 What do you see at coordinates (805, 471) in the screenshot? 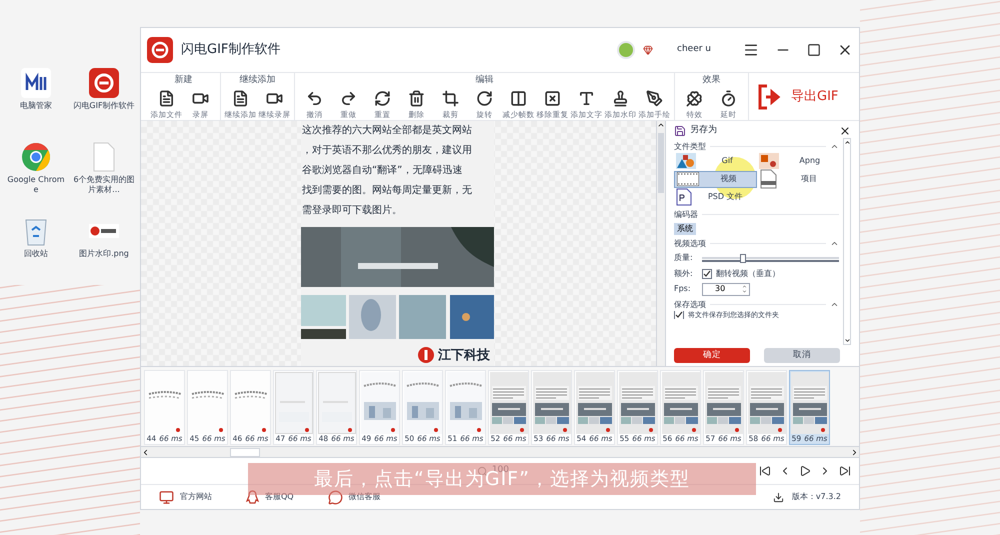
I see `play-icon` at bounding box center [805, 471].